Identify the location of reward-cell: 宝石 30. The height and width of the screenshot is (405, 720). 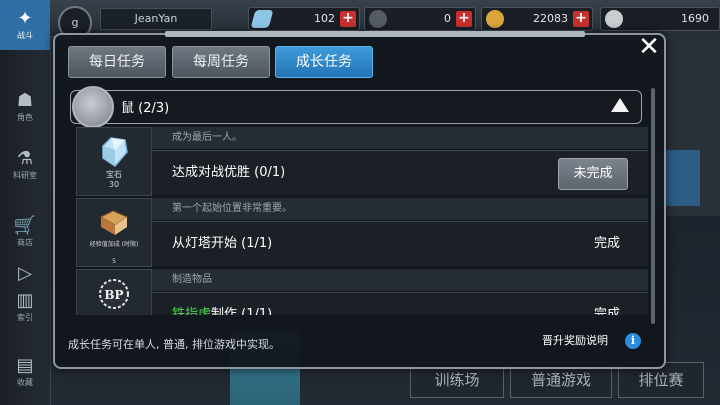
(114, 161).